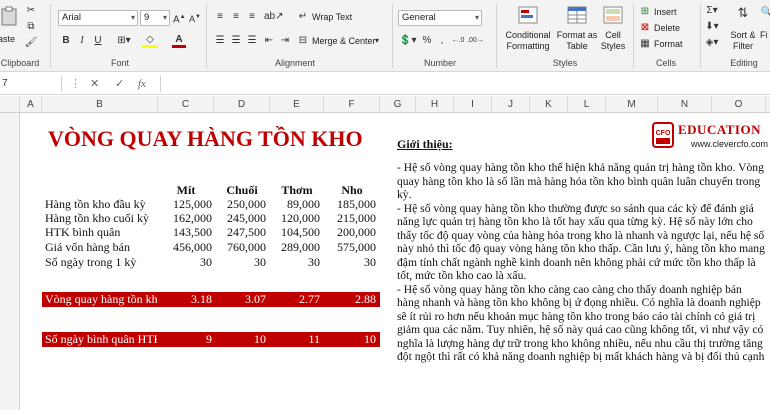 The width and height of the screenshot is (770, 410). I want to click on align-middle-icon: ≡, so click(236, 17).